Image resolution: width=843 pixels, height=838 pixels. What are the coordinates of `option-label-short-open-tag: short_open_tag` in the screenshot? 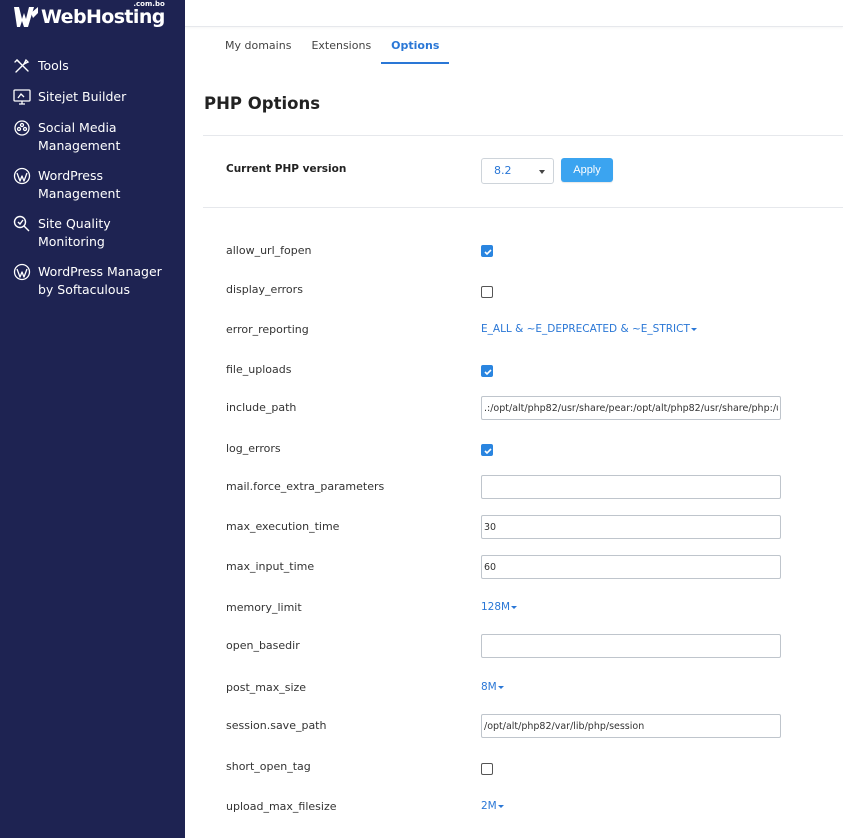 It's located at (268, 766).